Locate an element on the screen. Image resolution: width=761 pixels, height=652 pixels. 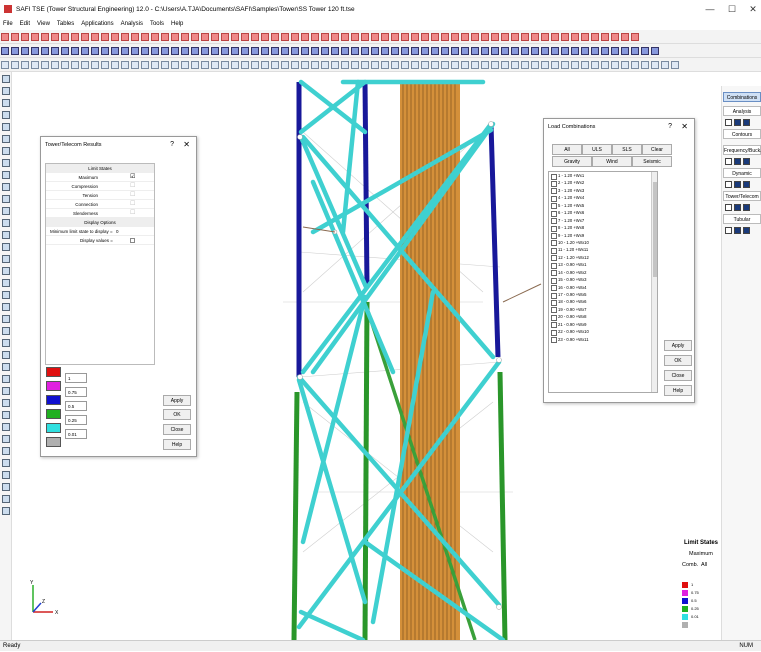
list-scrollbar is located at coordinates (654, 282).